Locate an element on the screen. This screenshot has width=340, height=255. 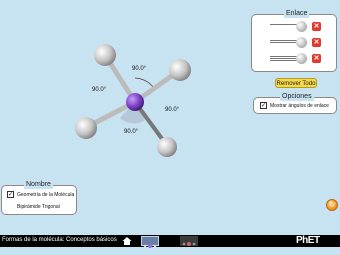
triple-bond-row: ✕ is located at coordinates (295, 59).